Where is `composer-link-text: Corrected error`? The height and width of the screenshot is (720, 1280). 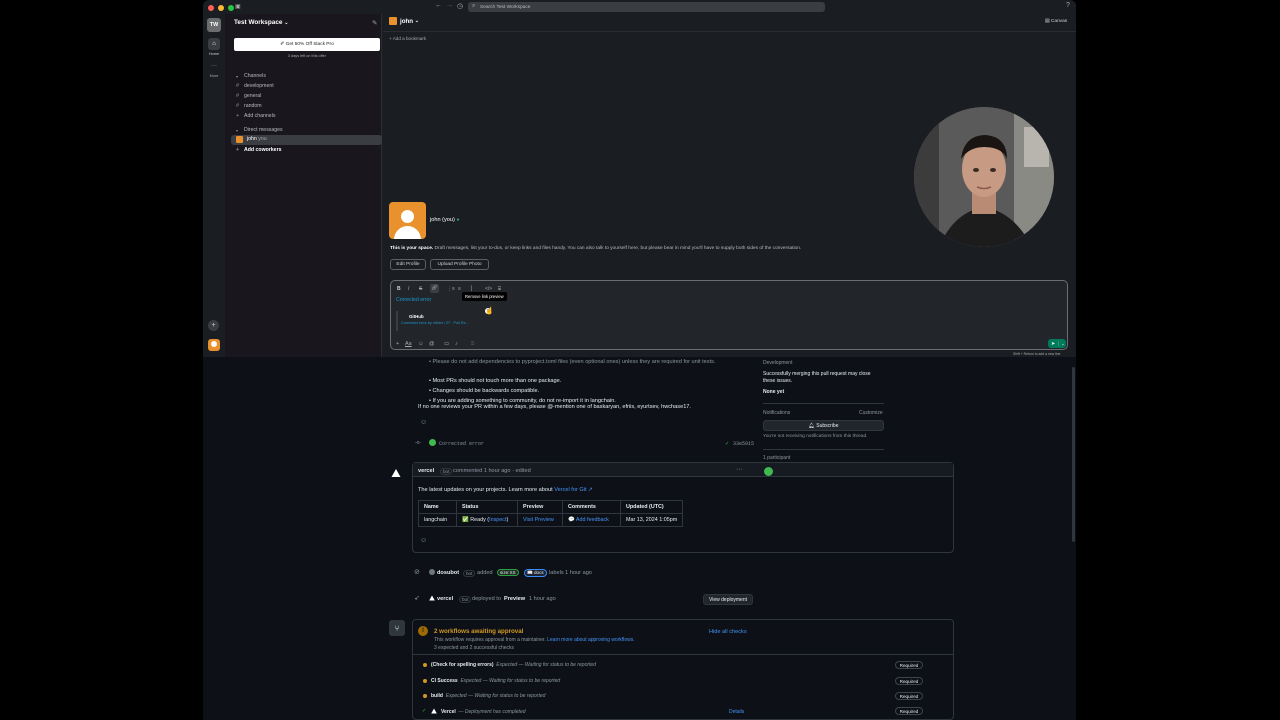 composer-link-text: Corrected error is located at coordinates (413, 300).